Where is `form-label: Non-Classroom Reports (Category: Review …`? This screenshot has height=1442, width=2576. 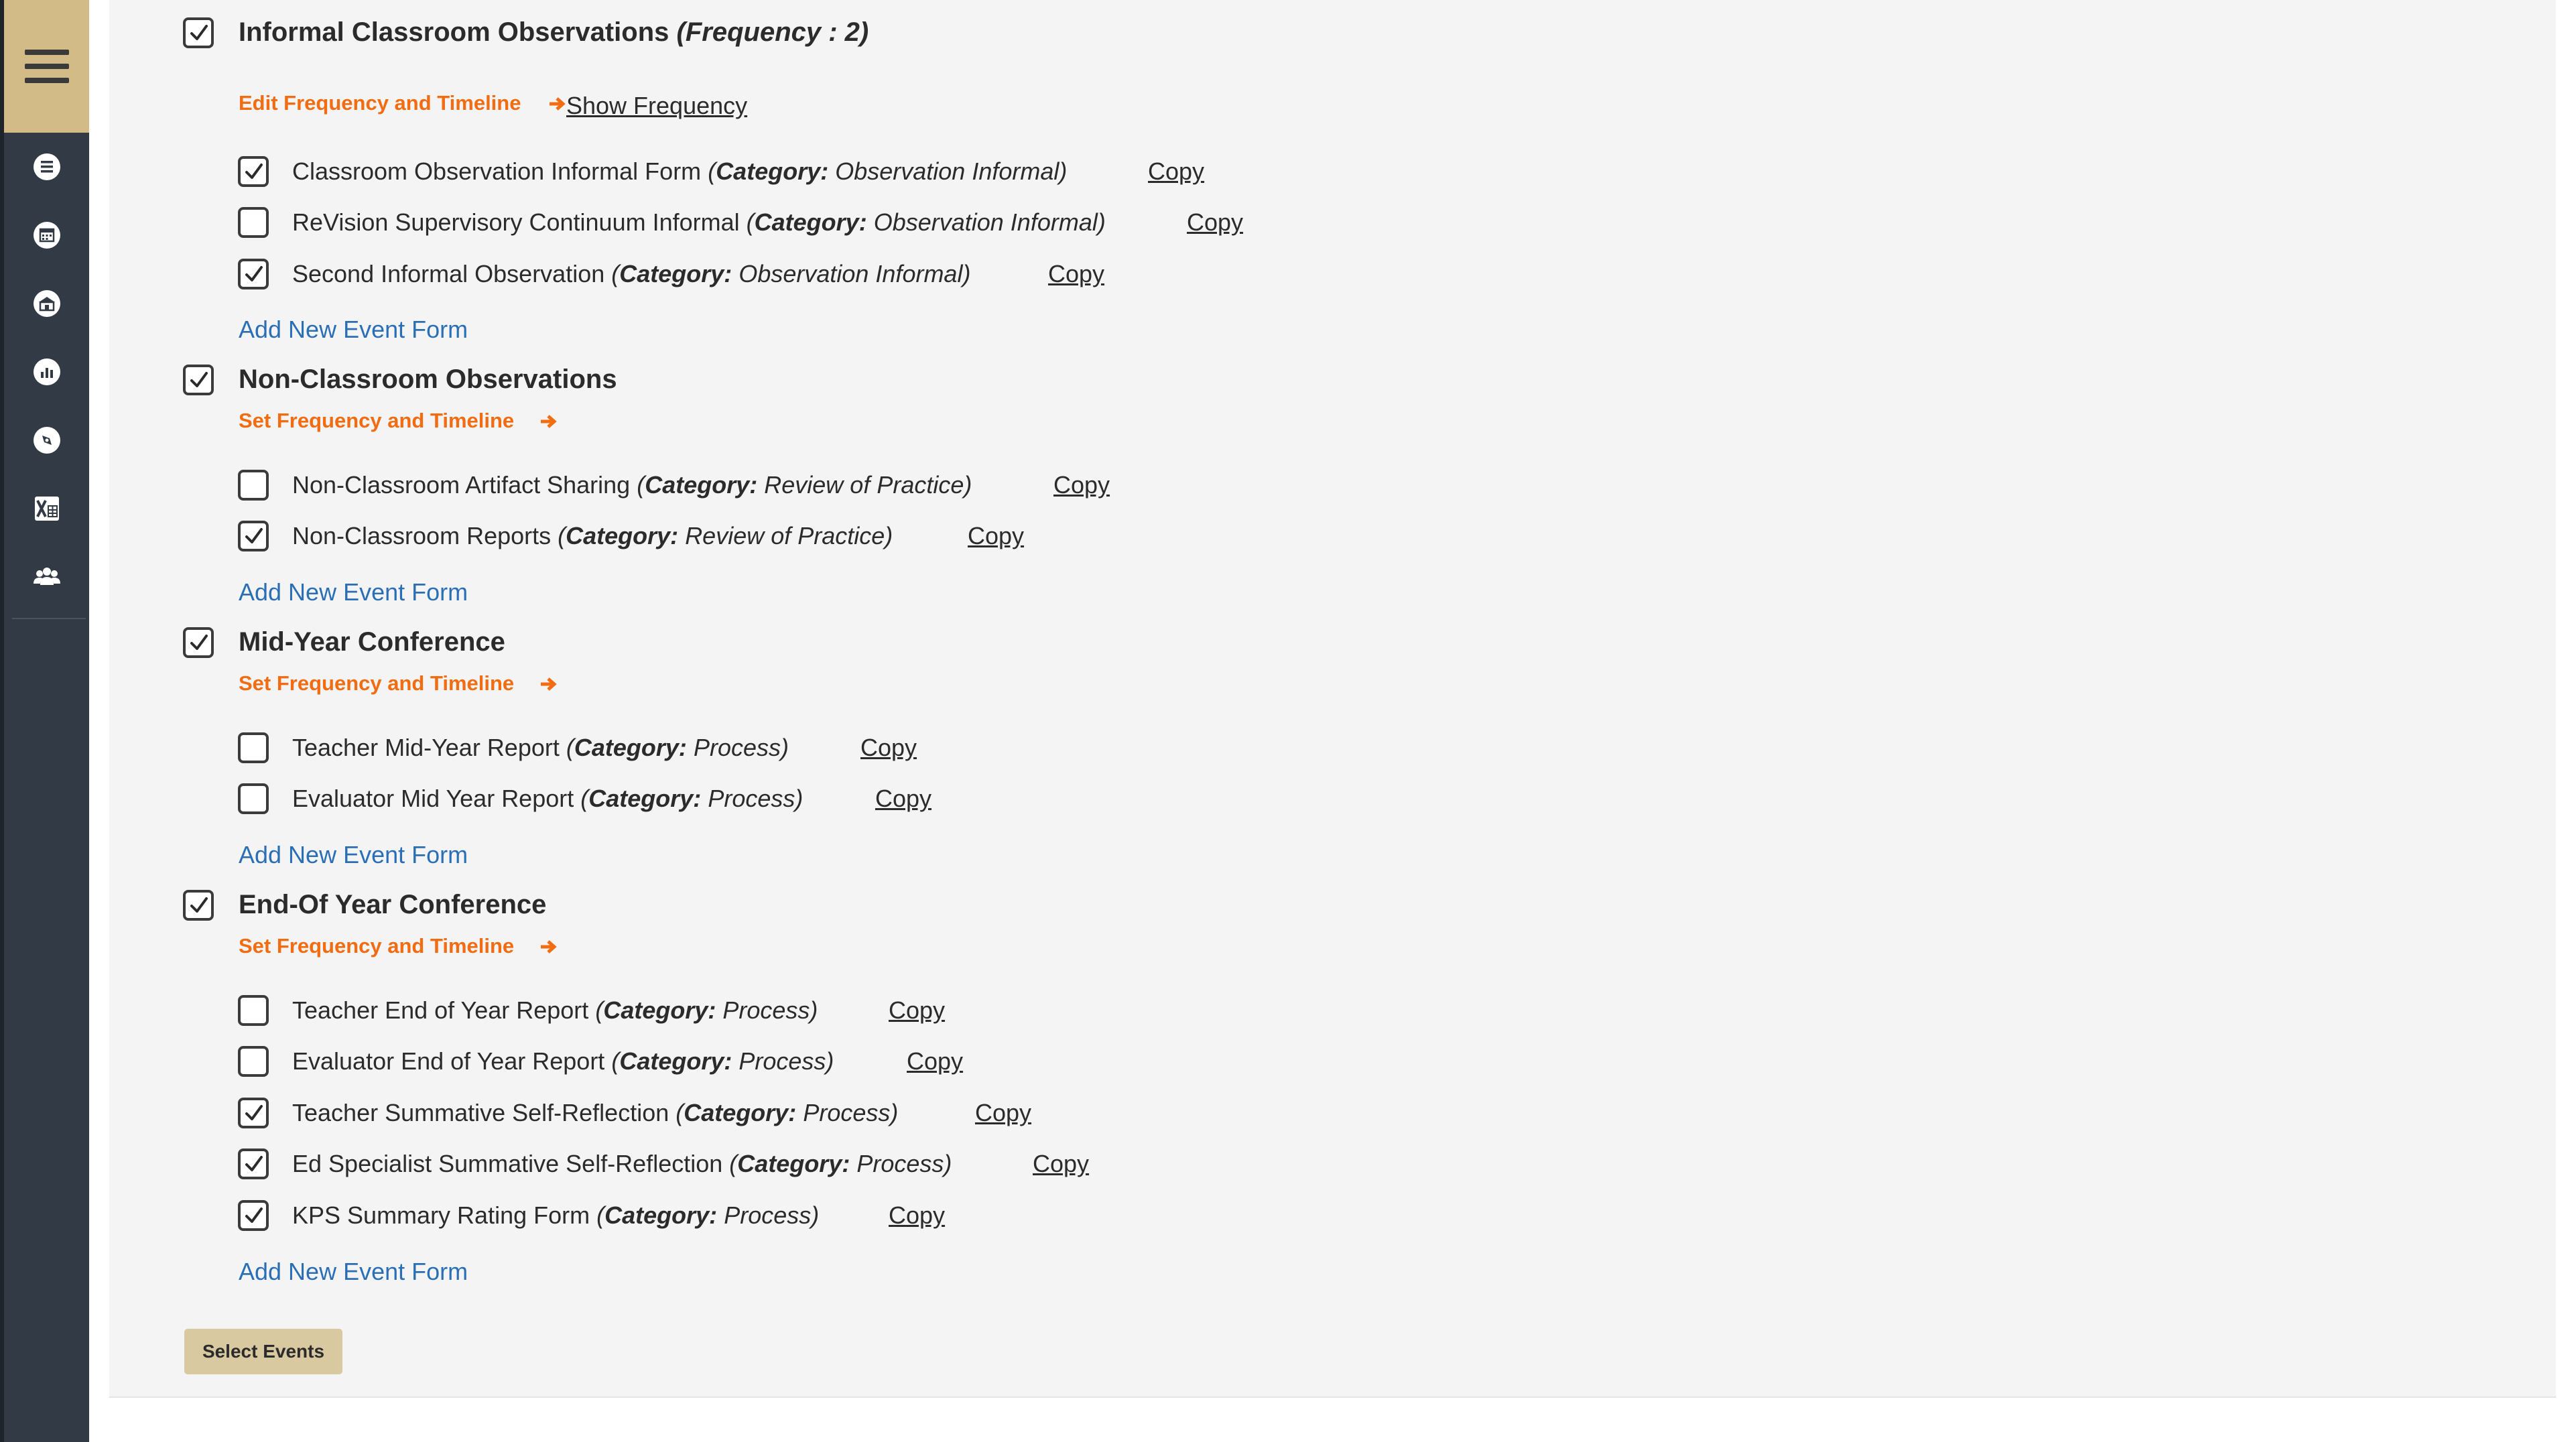
form-label: Non-Classroom Reports (Category: Review … is located at coordinates (592, 535).